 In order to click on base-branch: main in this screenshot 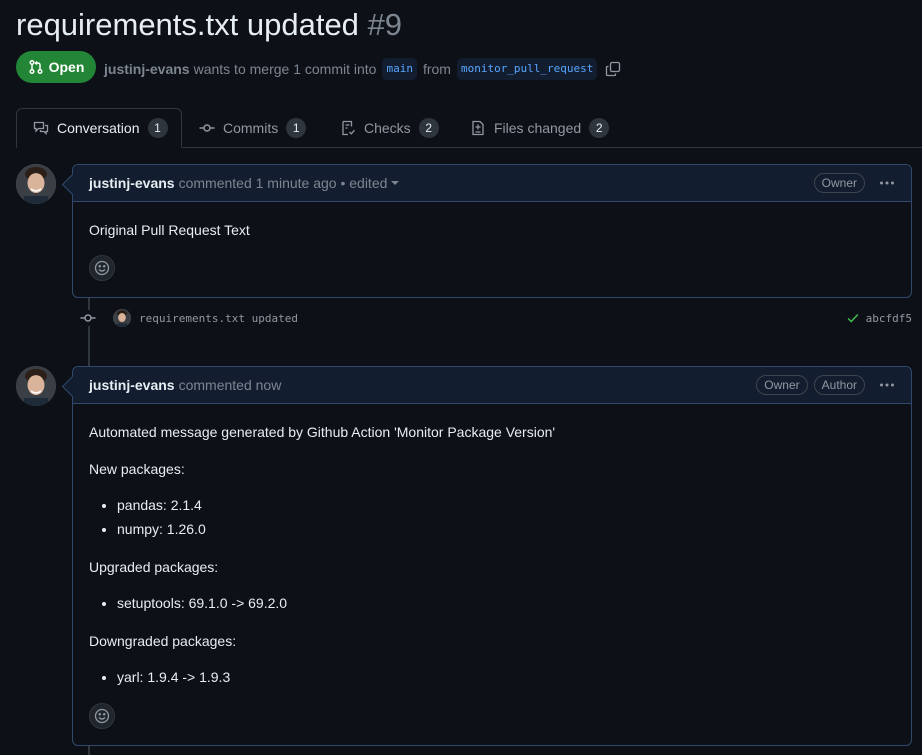, I will do `click(399, 69)`.